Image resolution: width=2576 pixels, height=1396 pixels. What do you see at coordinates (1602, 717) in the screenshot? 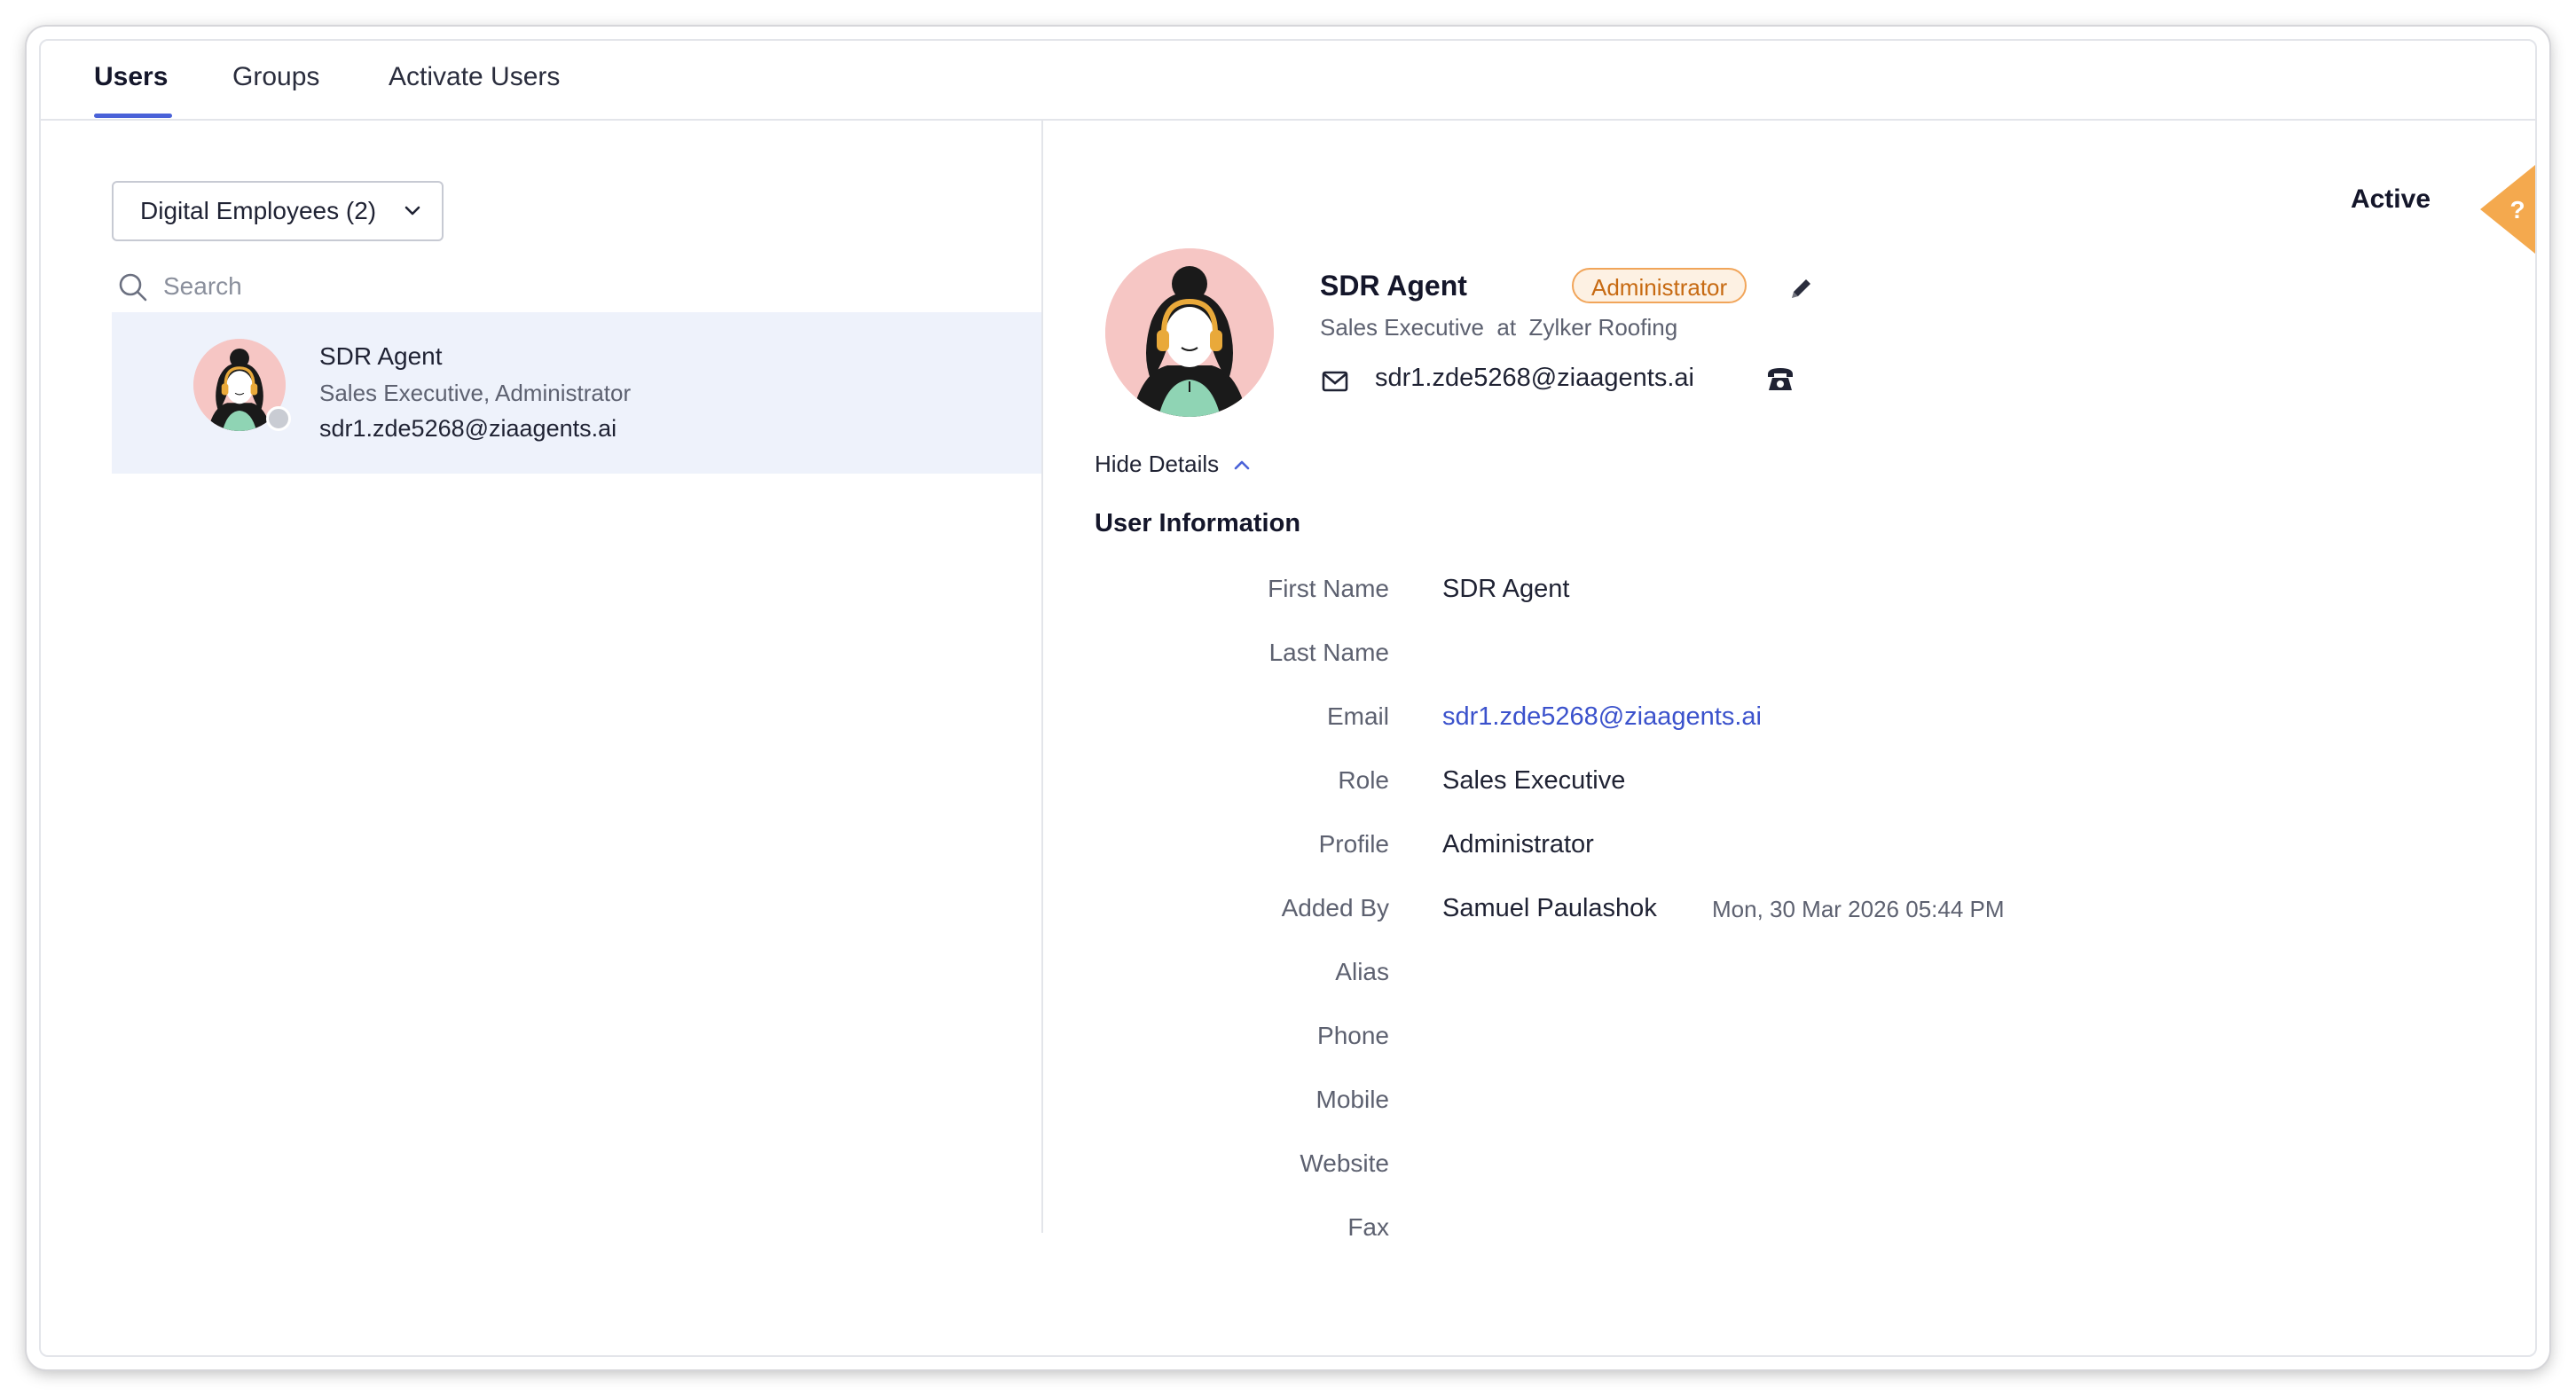
I see `field-value-email-link: sdr1.zde5268@ziaagents.ai` at bounding box center [1602, 717].